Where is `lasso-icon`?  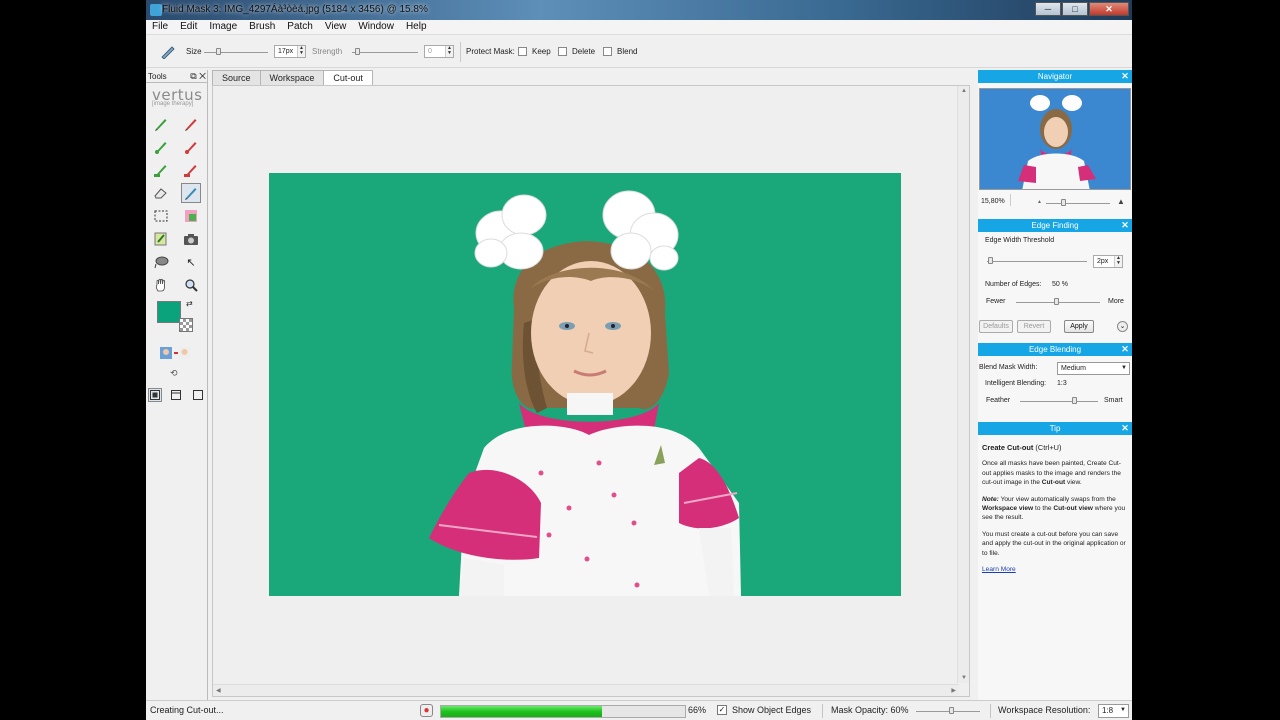
lasso-icon is located at coordinates (161, 262).